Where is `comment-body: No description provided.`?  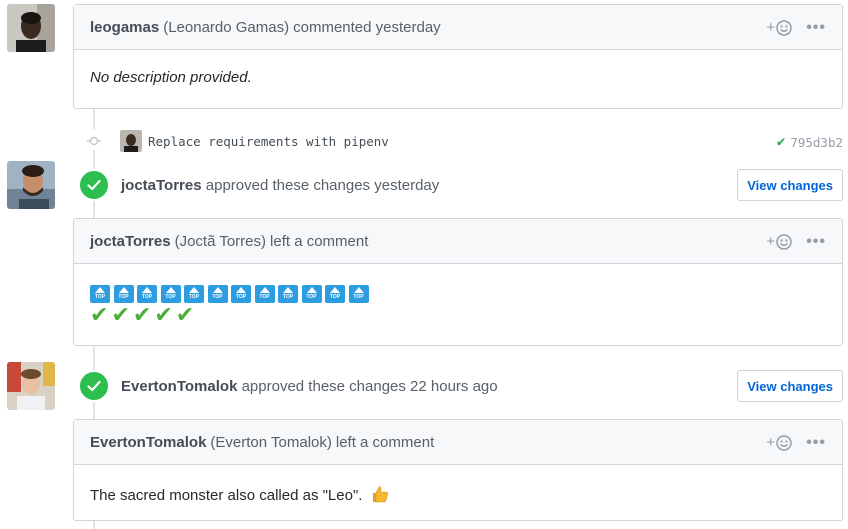 comment-body: No description provided. is located at coordinates (458, 68).